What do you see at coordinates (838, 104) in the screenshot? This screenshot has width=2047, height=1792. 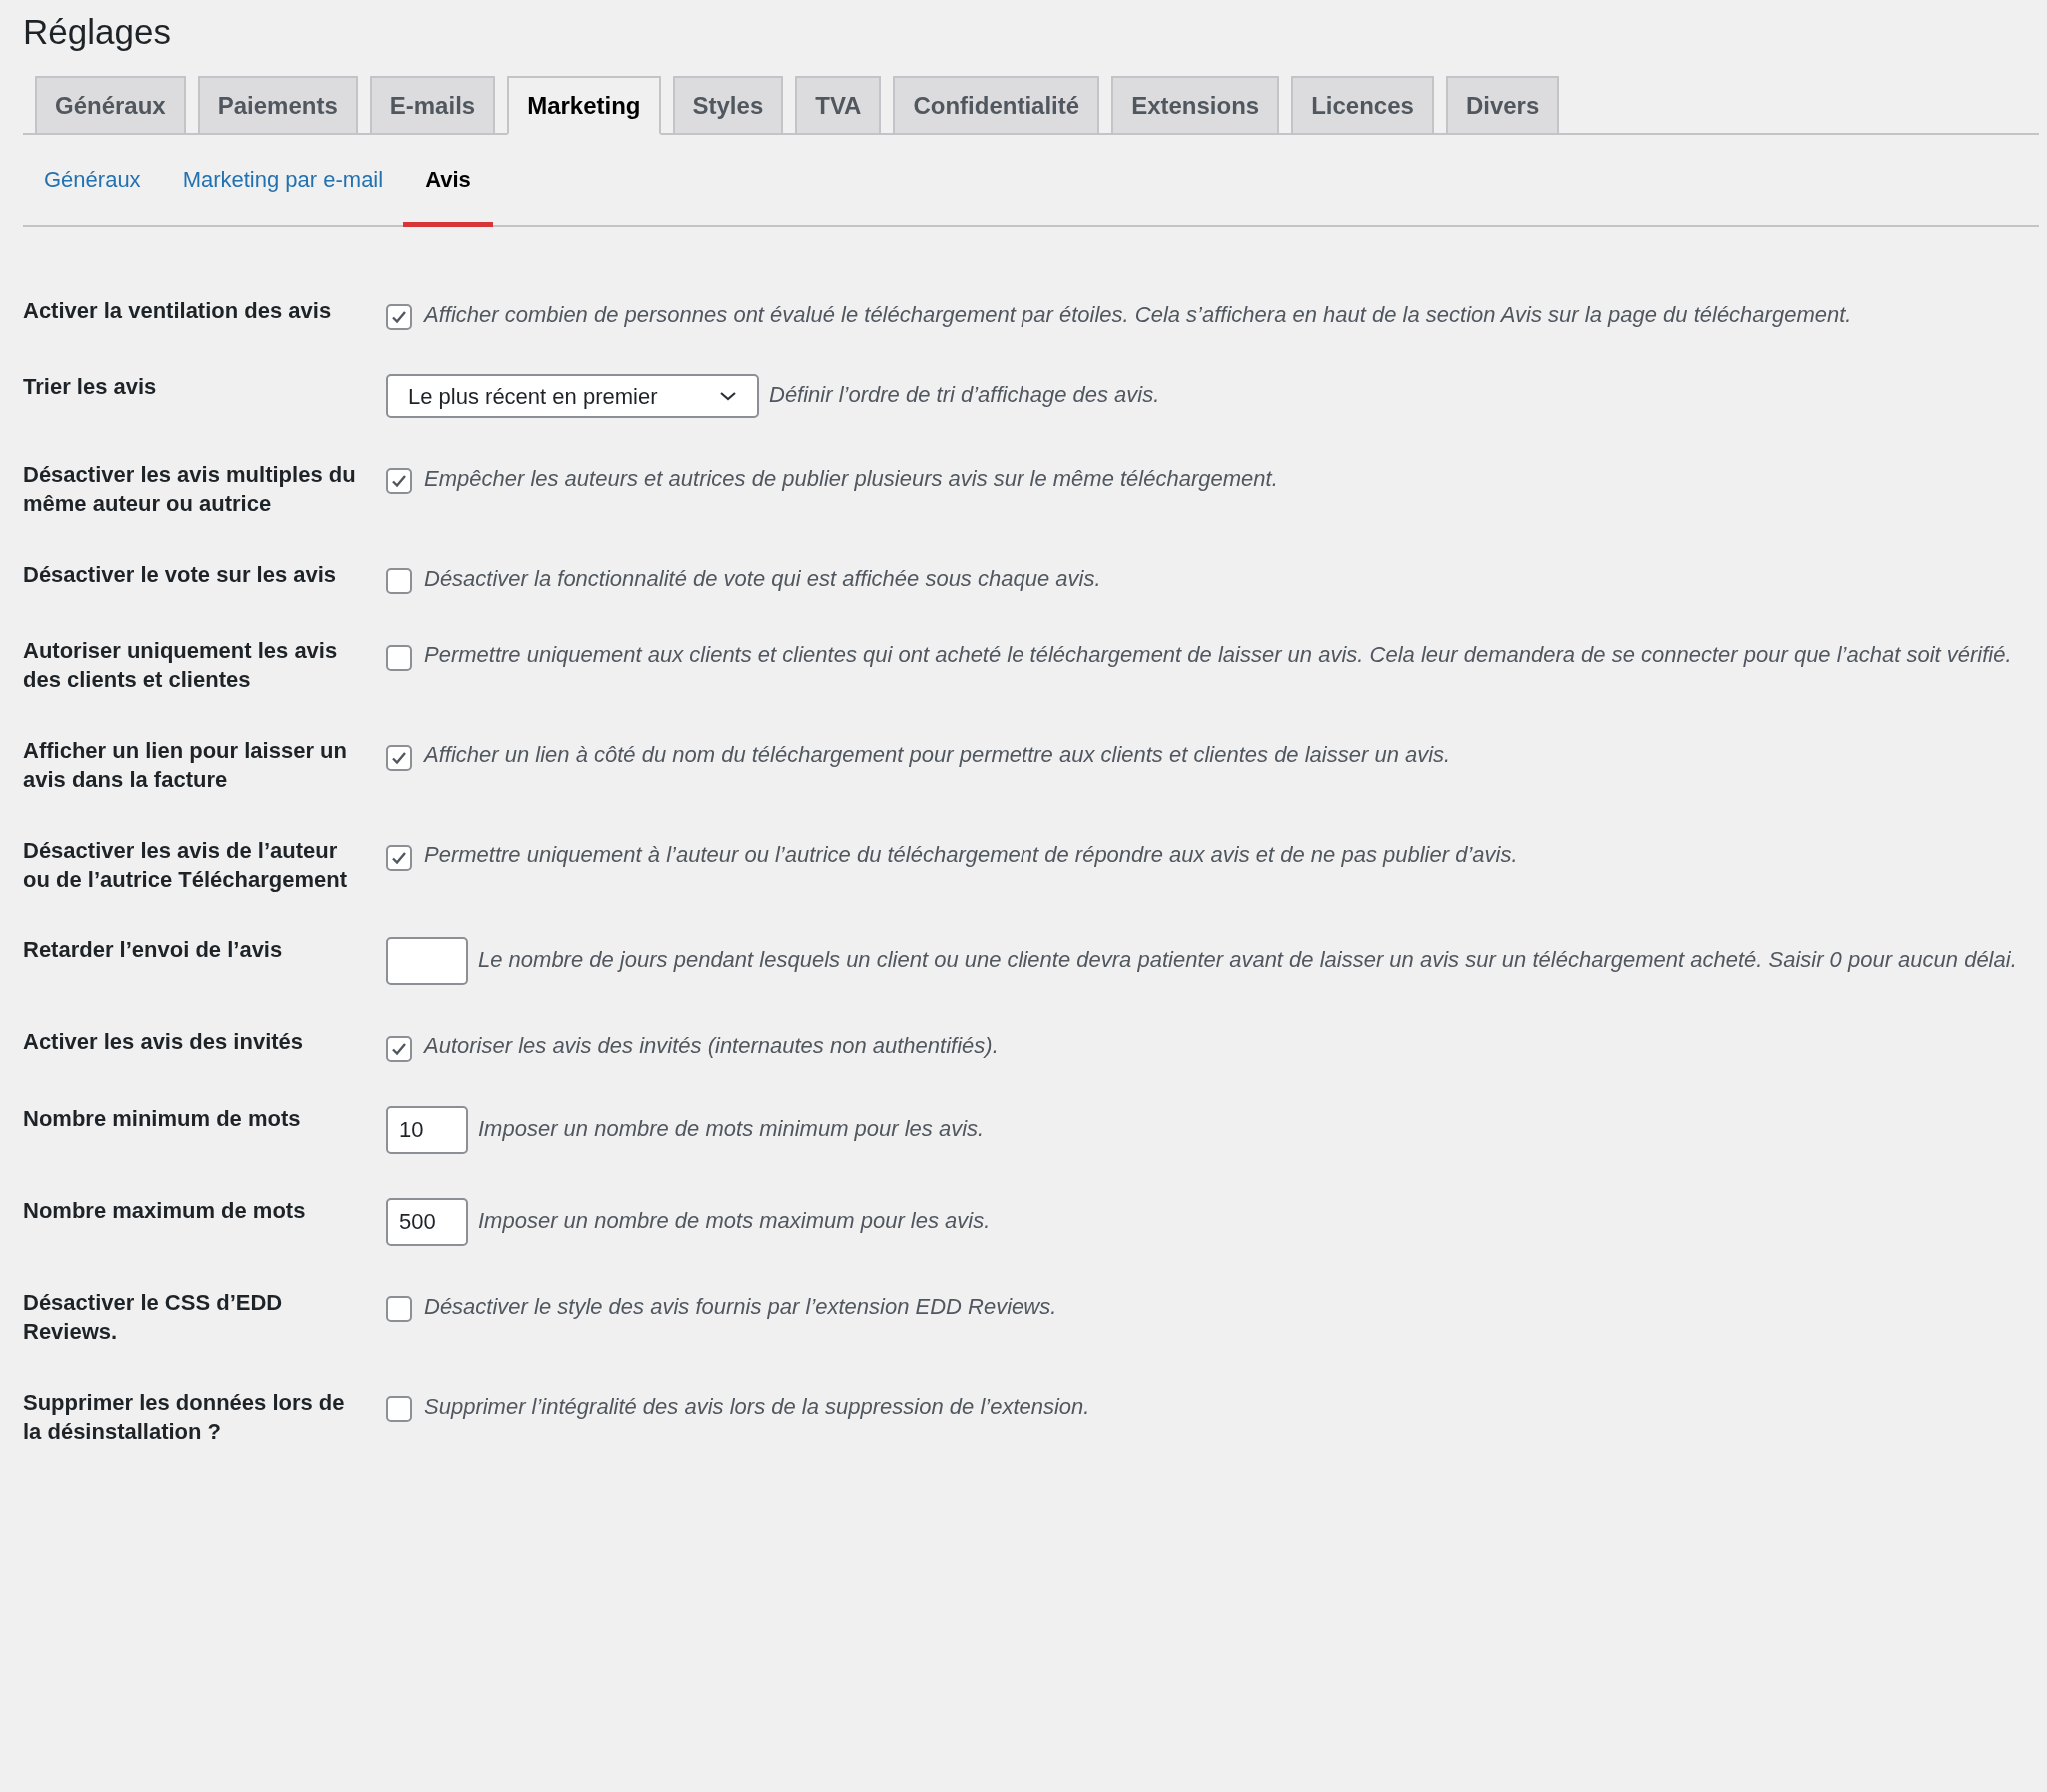 I see `settings-tab: TVA` at bounding box center [838, 104].